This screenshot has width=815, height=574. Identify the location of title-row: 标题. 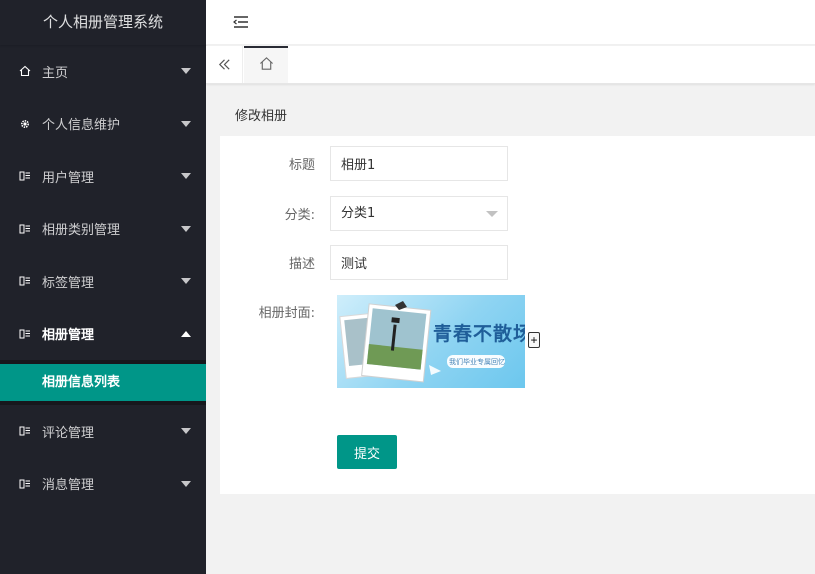
(364, 163).